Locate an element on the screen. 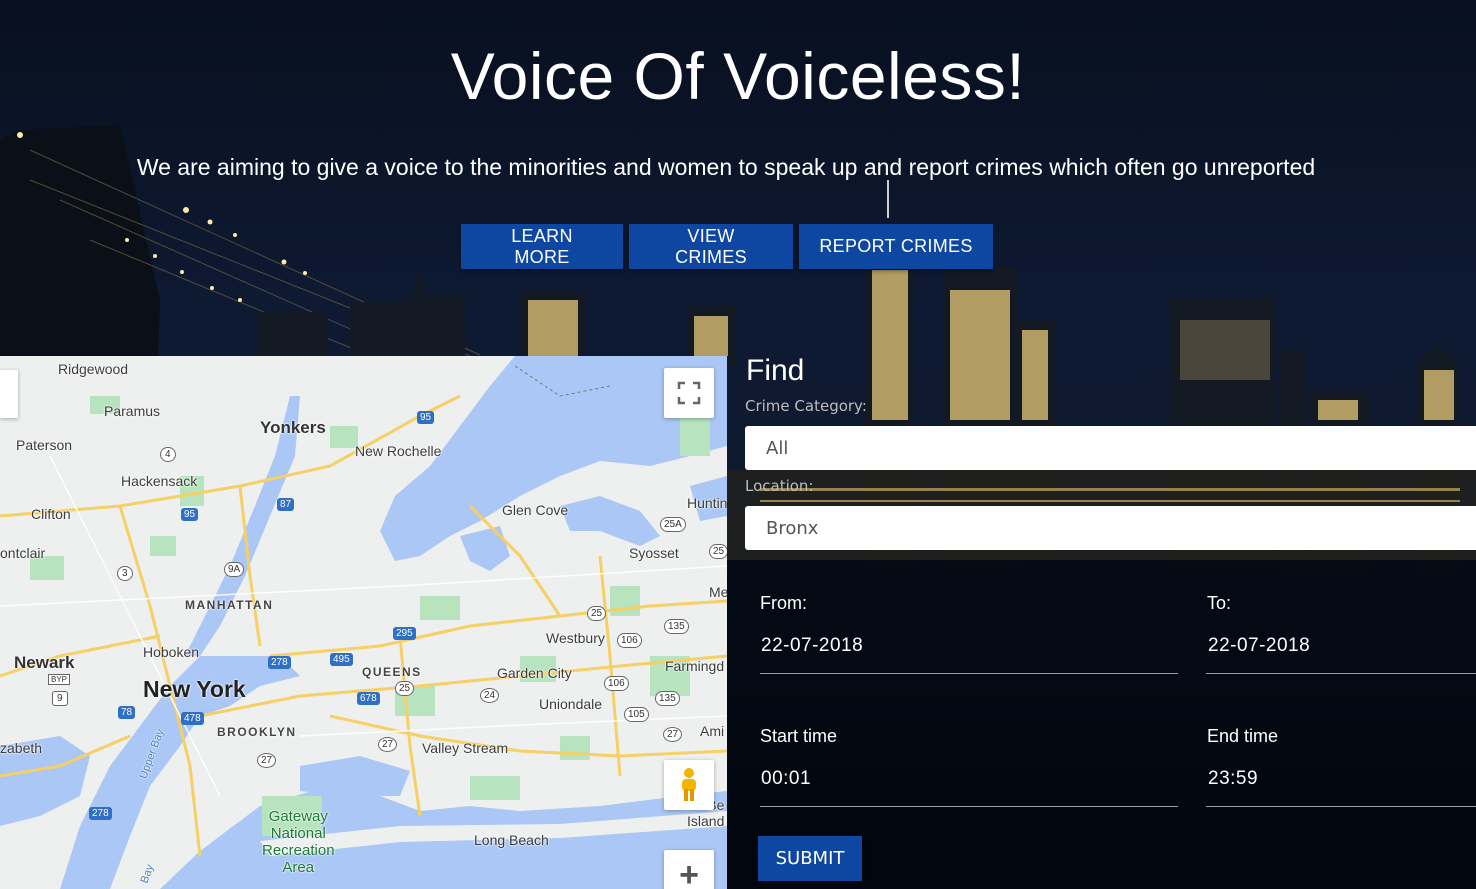 The width and height of the screenshot is (1476, 889). route-shield: 678 is located at coordinates (368, 698).